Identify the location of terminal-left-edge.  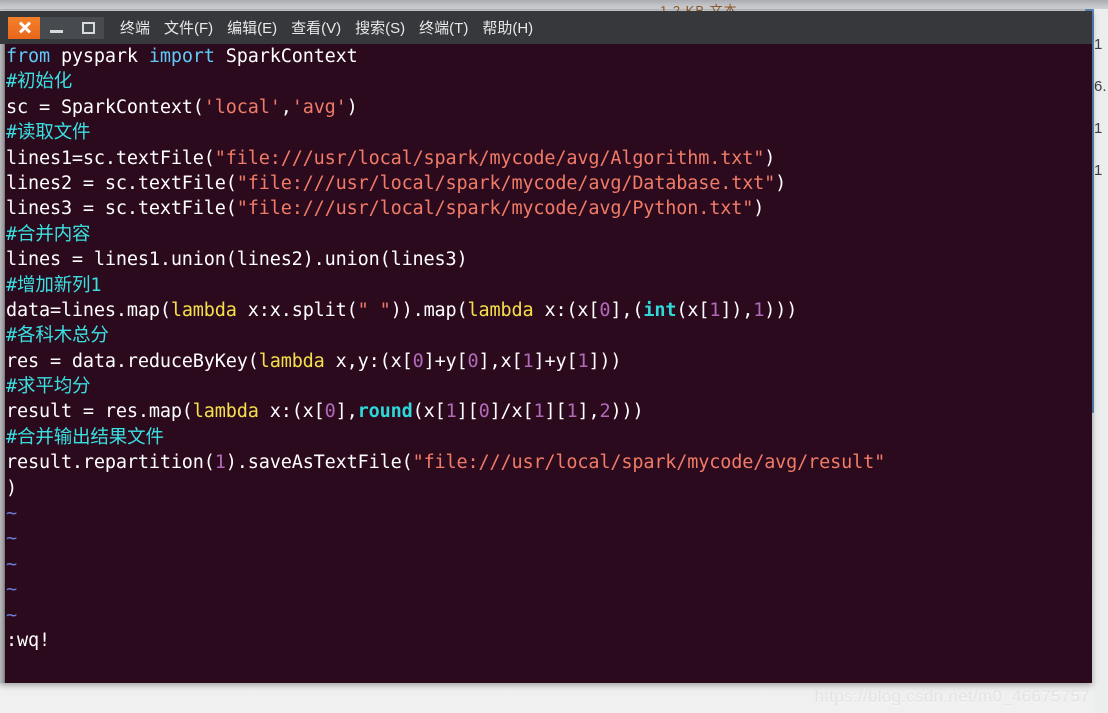
(2, 363).